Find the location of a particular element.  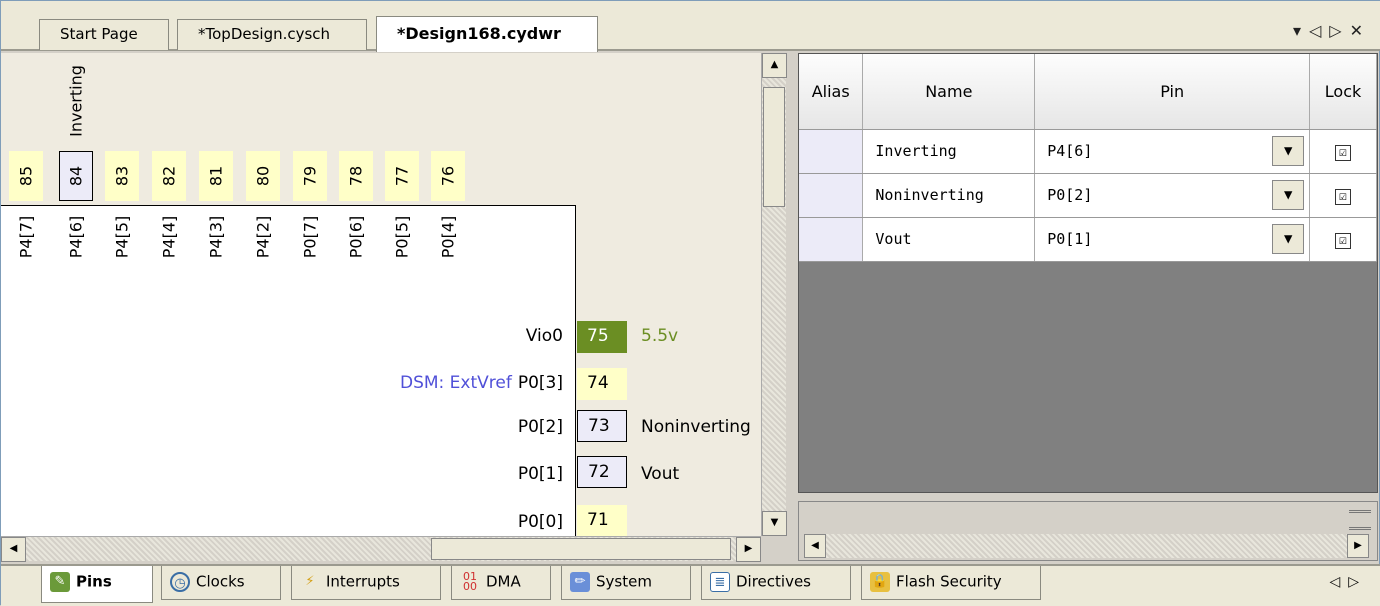

pin-number: 74 is located at coordinates (602, 384).